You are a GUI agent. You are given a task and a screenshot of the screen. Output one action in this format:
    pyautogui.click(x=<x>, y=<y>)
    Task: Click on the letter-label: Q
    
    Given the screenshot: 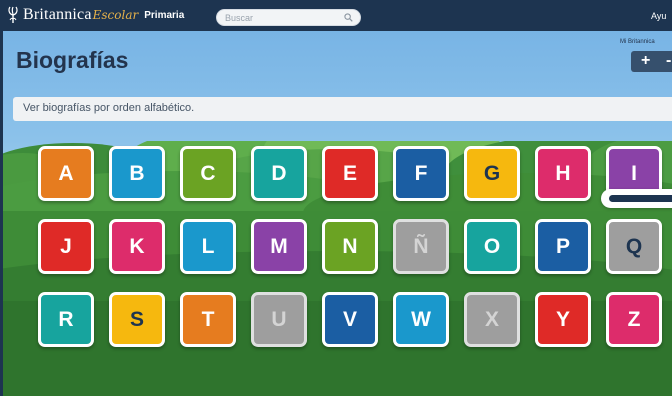 What is the action you would take?
    pyautogui.click(x=634, y=246)
    